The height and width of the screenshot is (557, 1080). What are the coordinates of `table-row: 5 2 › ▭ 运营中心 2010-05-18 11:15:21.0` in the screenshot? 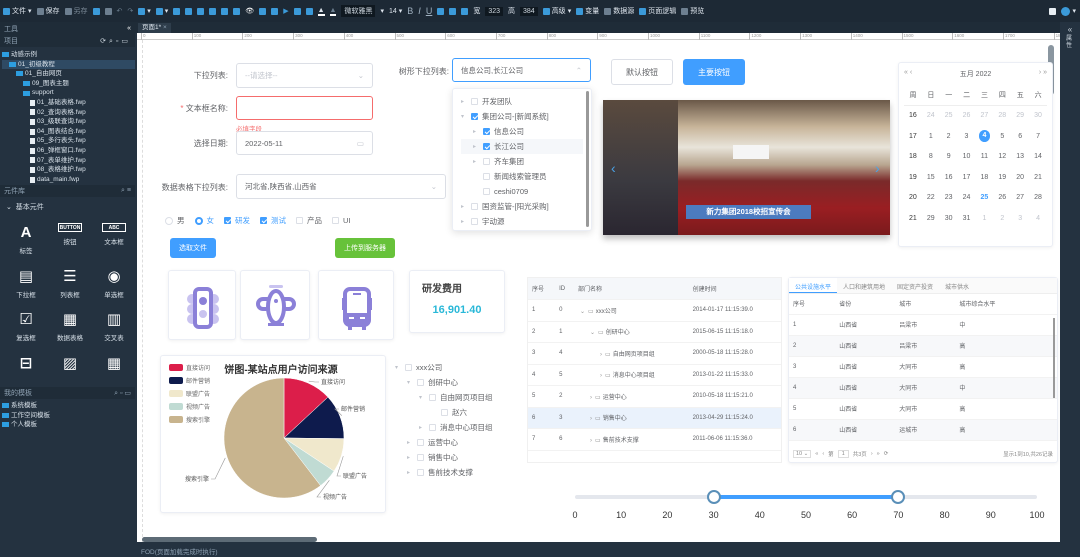 It's located at (654, 396).